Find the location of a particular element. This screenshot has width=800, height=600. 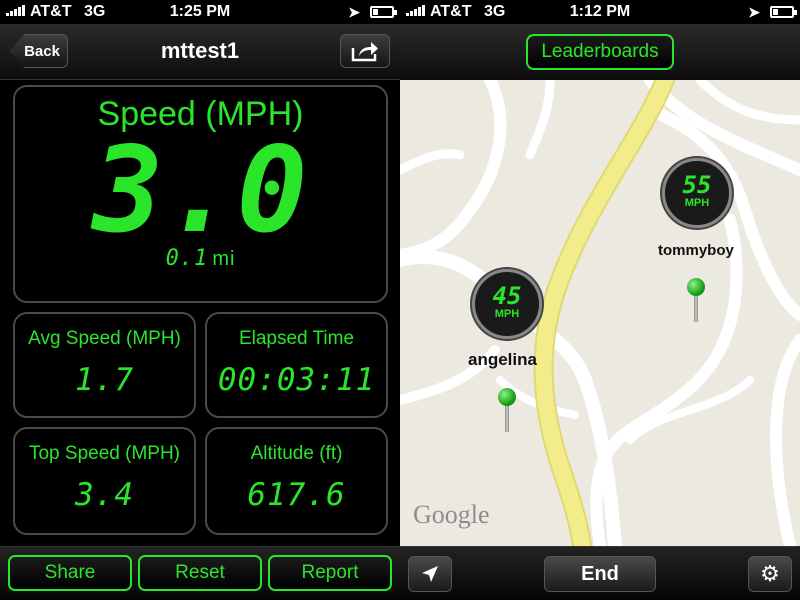

distance-readout: 0.1 mi is located at coordinates (200, 258).